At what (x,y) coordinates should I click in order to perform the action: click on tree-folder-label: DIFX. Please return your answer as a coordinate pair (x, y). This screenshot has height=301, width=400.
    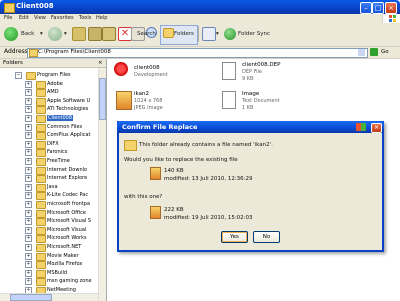
    Looking at the image, I should click on (53, 143).